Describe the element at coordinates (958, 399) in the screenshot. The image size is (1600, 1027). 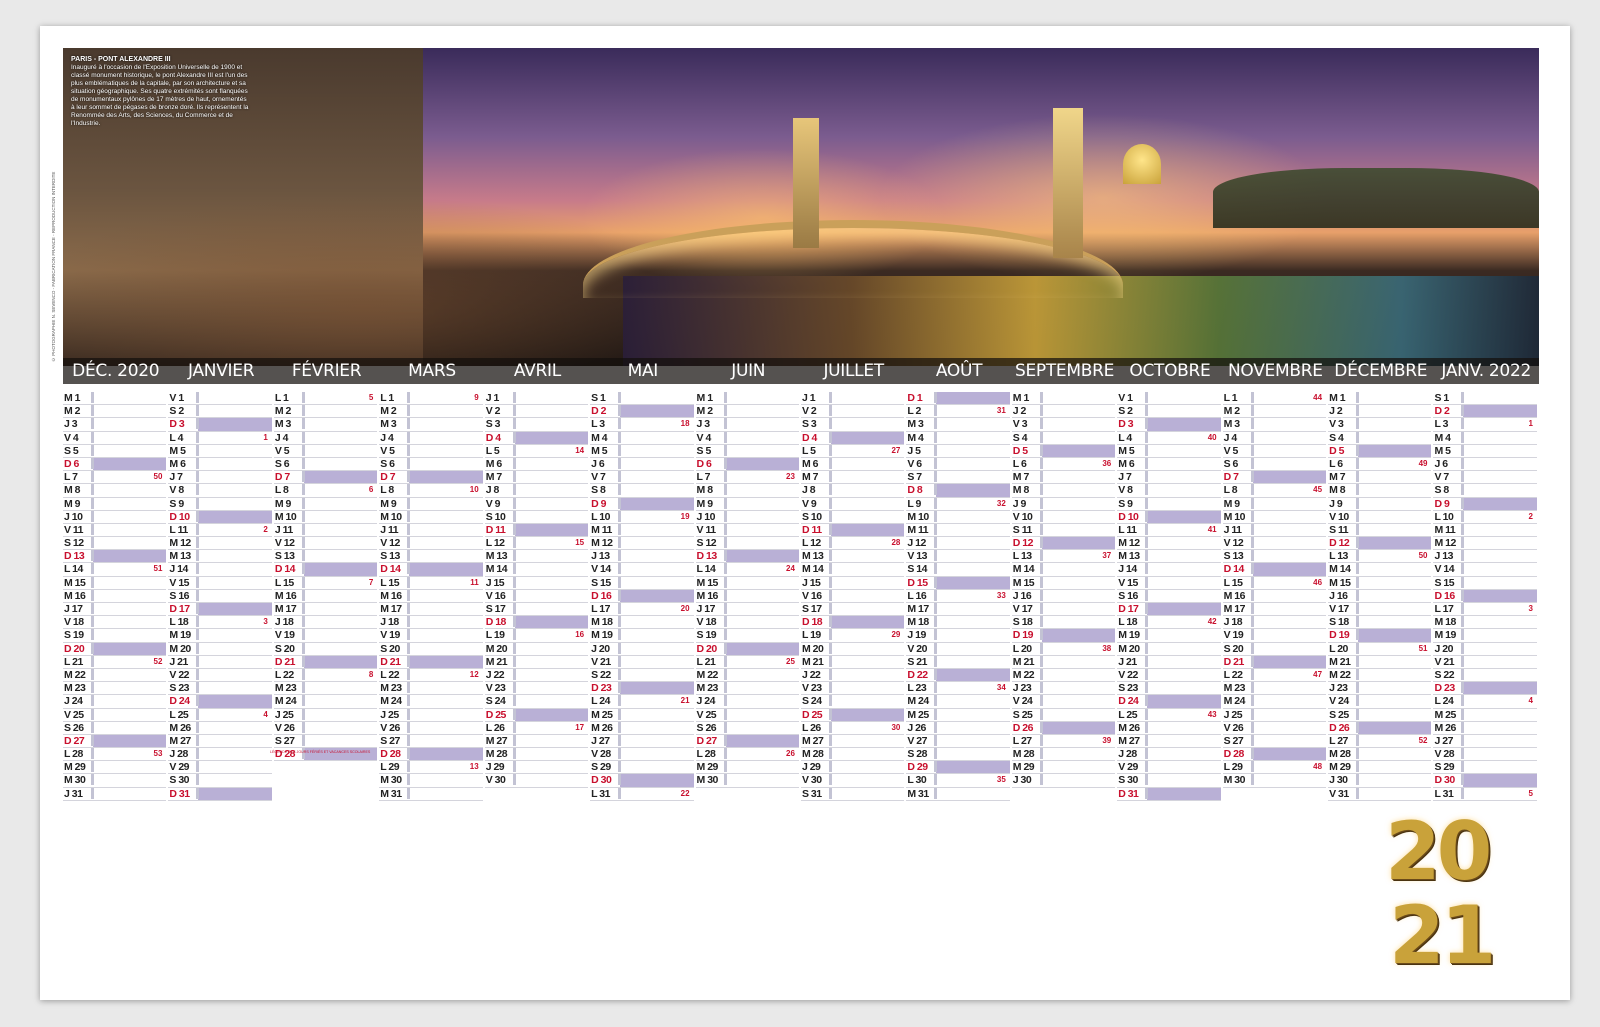
I see `day-row: D 1` at that location.